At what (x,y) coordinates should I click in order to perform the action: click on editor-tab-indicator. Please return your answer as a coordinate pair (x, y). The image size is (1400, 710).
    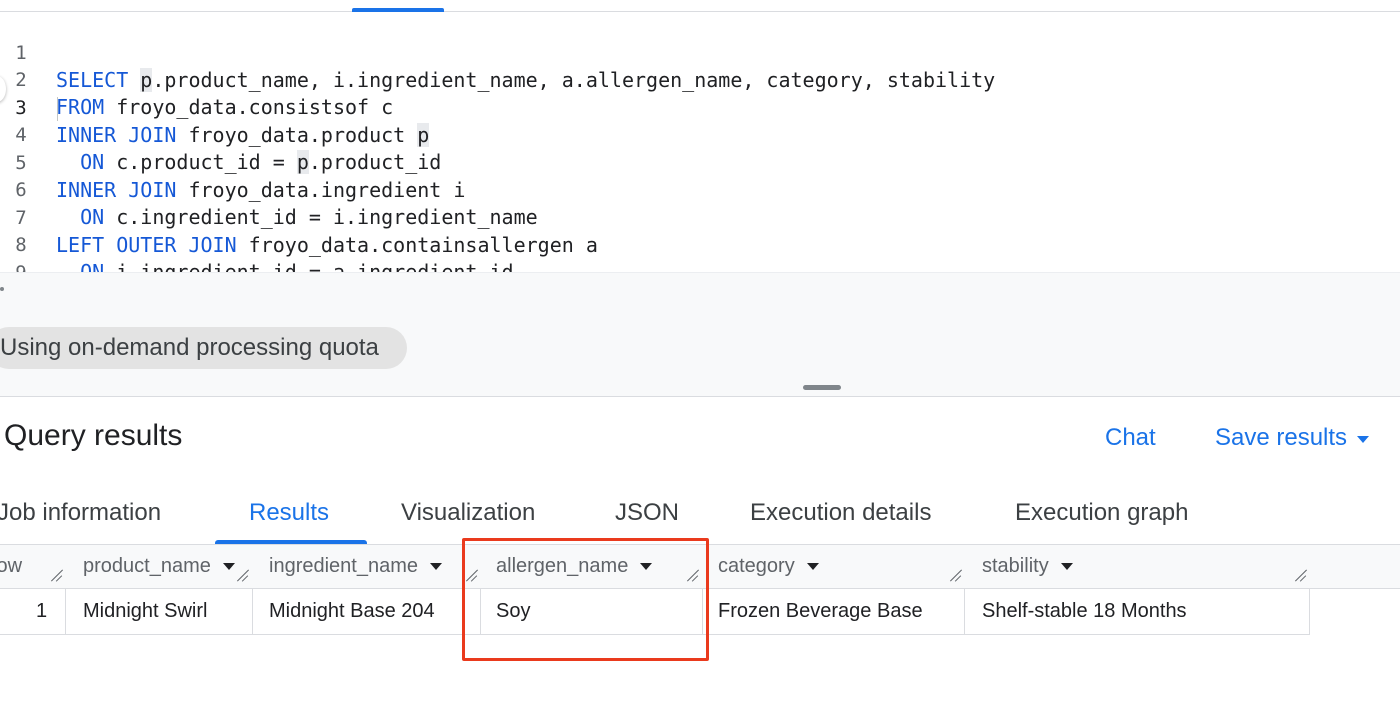
    Looking at the image, I should click on (398, 10).